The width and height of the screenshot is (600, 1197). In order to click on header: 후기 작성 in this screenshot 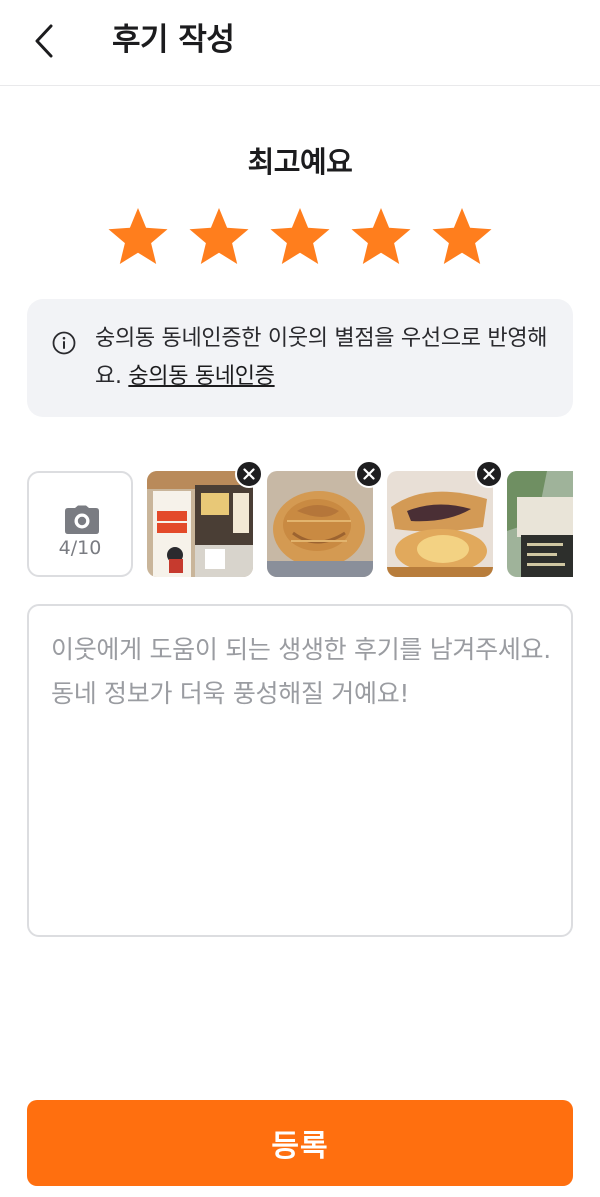, I will do `click(300, 43)`.